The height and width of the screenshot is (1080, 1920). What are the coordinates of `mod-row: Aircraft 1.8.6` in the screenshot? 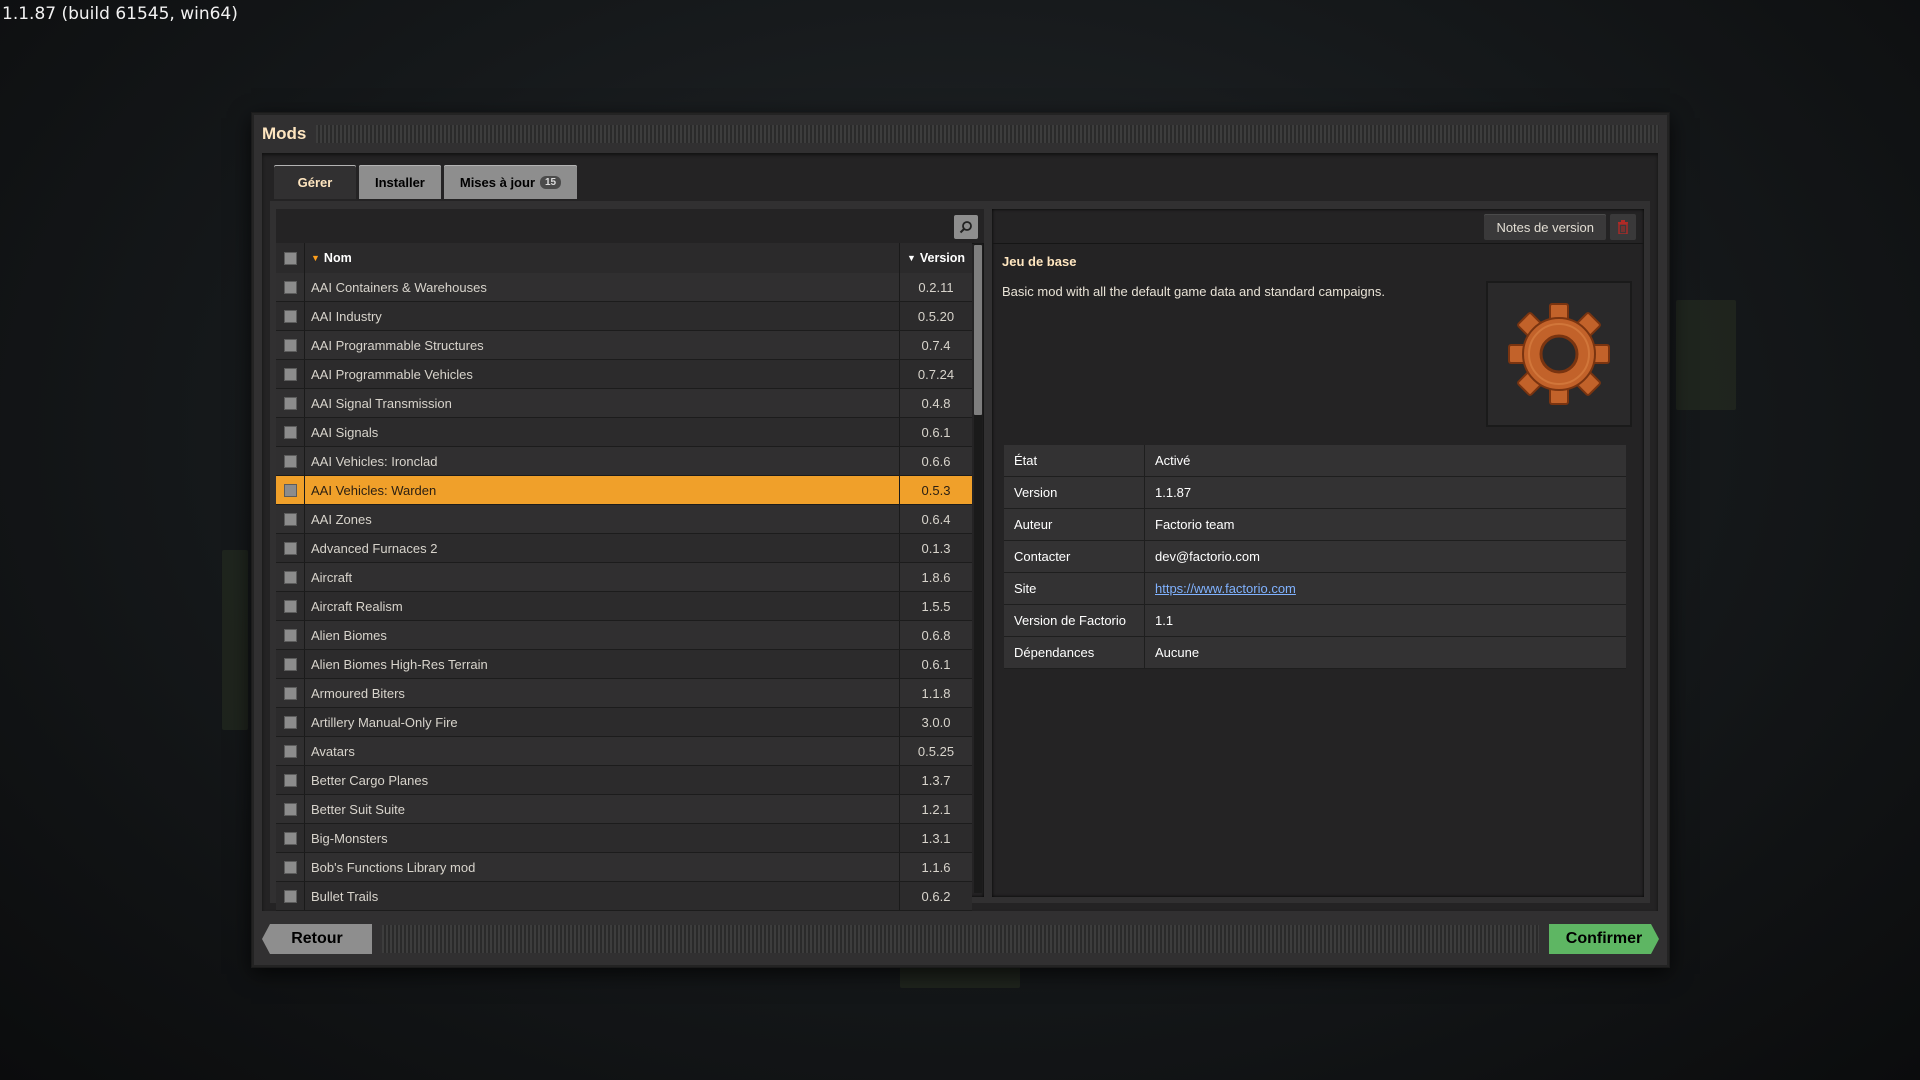 It's located at (624, 577).